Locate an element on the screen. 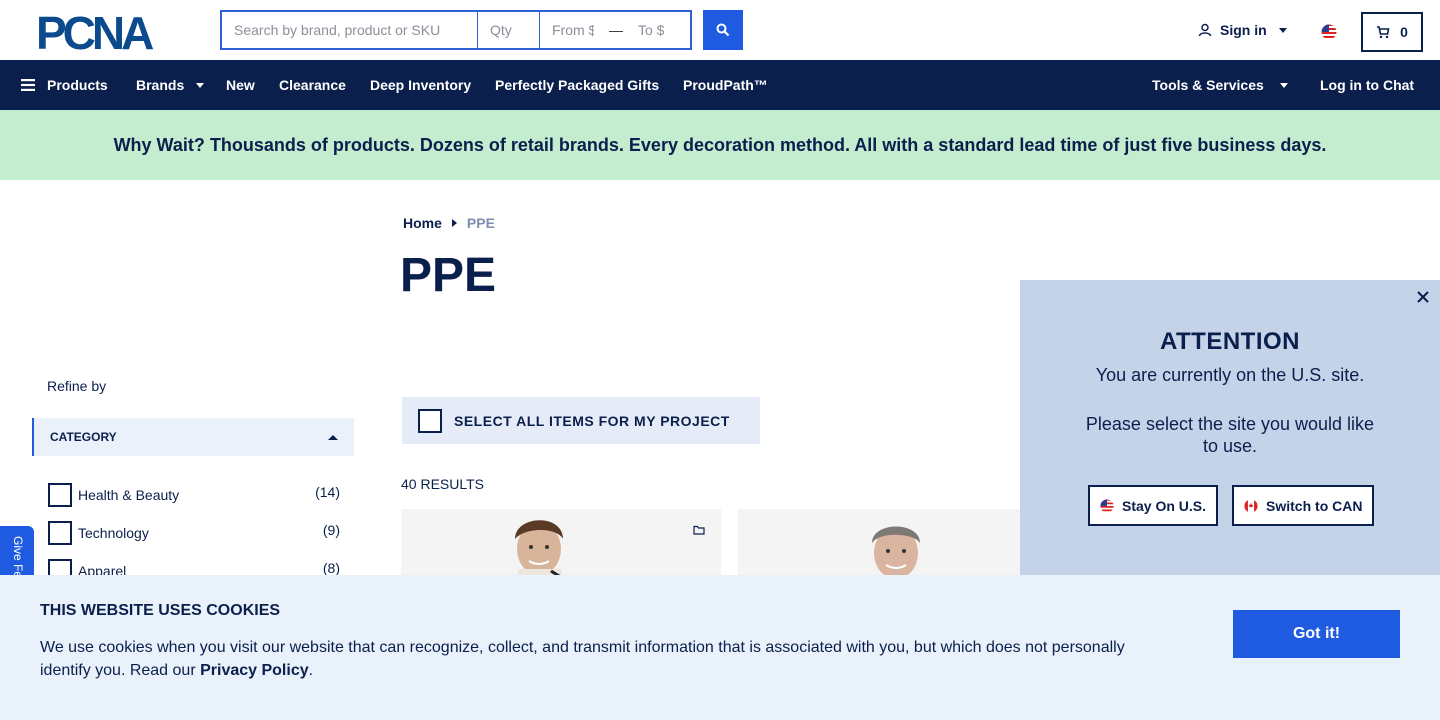  category-count: (9) is located at coordinates (331, 530).